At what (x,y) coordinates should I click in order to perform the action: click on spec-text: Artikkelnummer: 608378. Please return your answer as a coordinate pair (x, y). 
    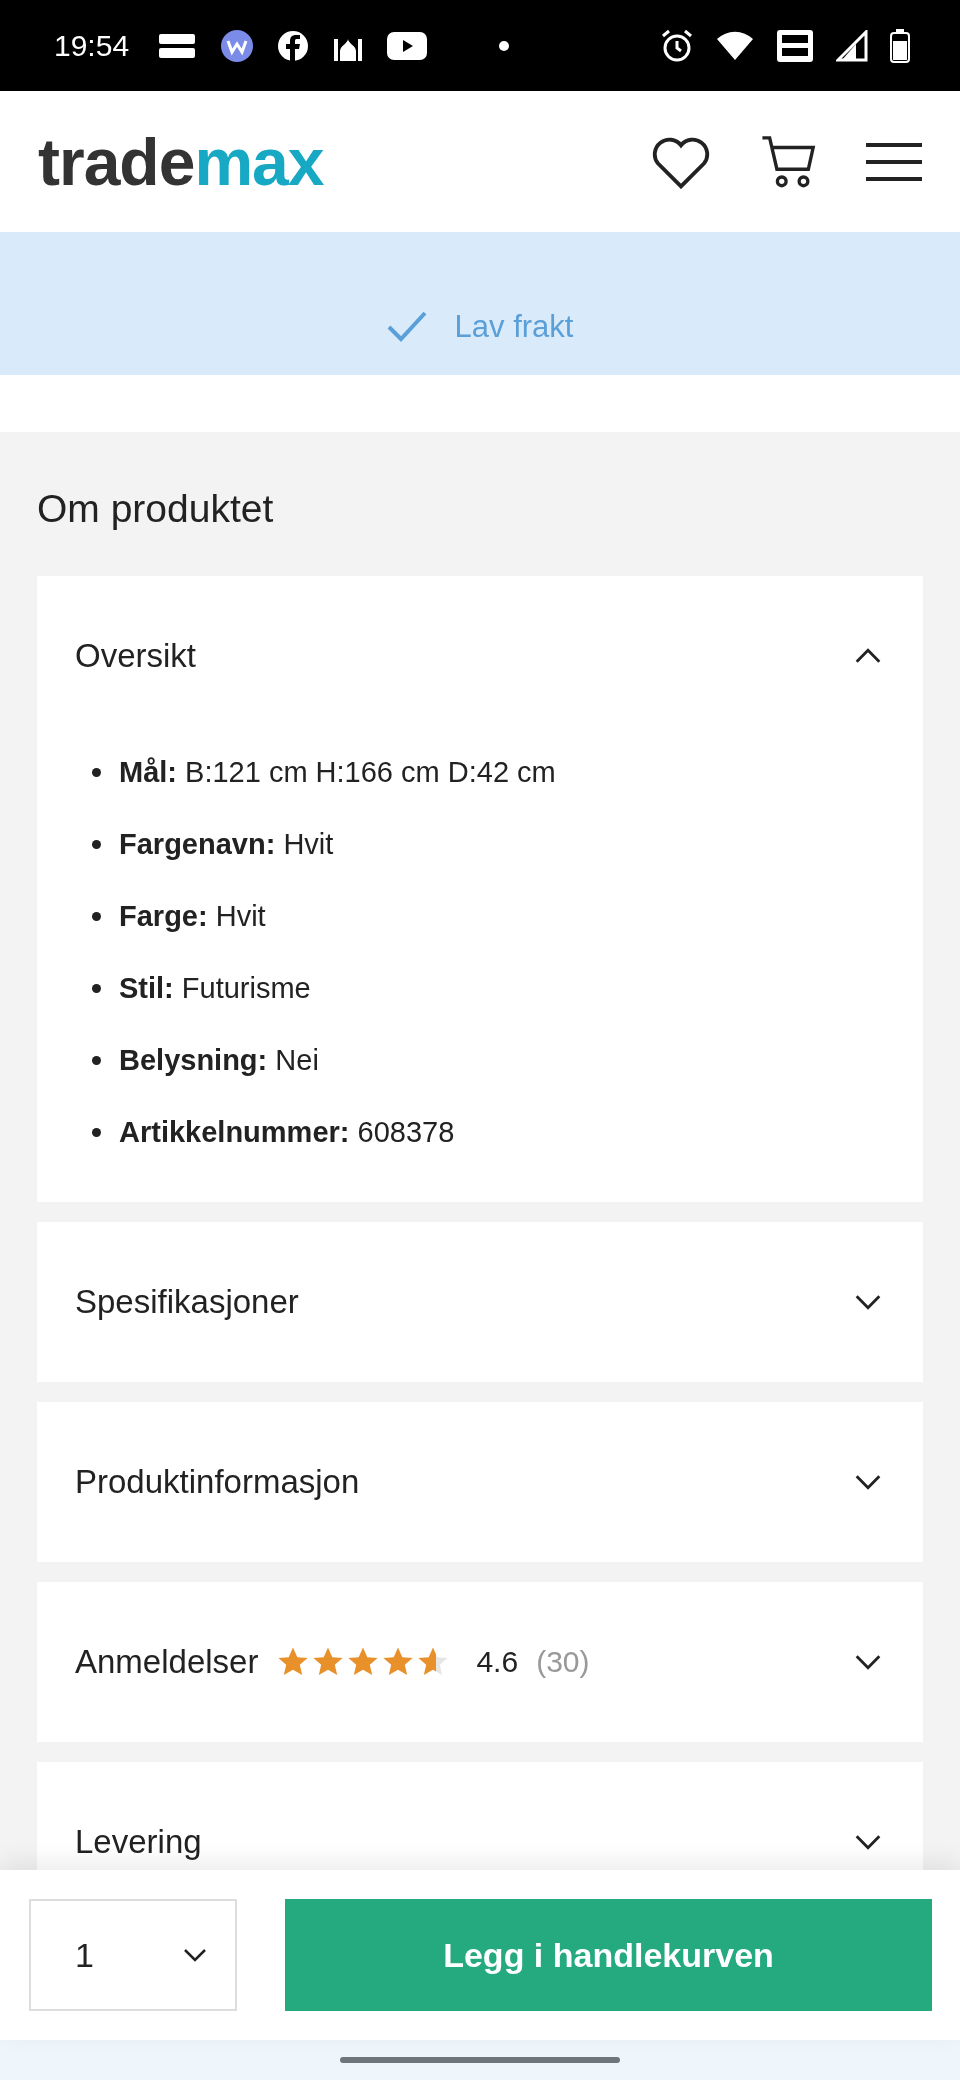
    Looking at the image, I should click on (287, 1132).